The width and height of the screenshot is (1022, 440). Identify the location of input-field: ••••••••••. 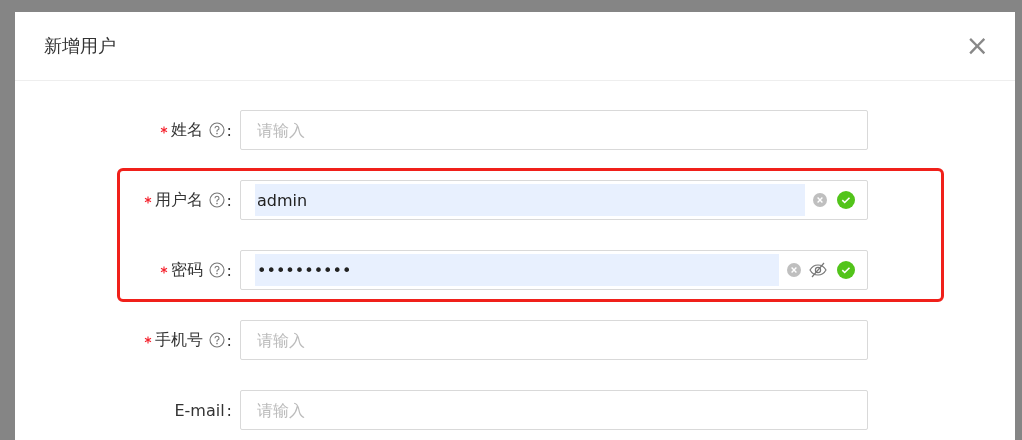
(554, 270).